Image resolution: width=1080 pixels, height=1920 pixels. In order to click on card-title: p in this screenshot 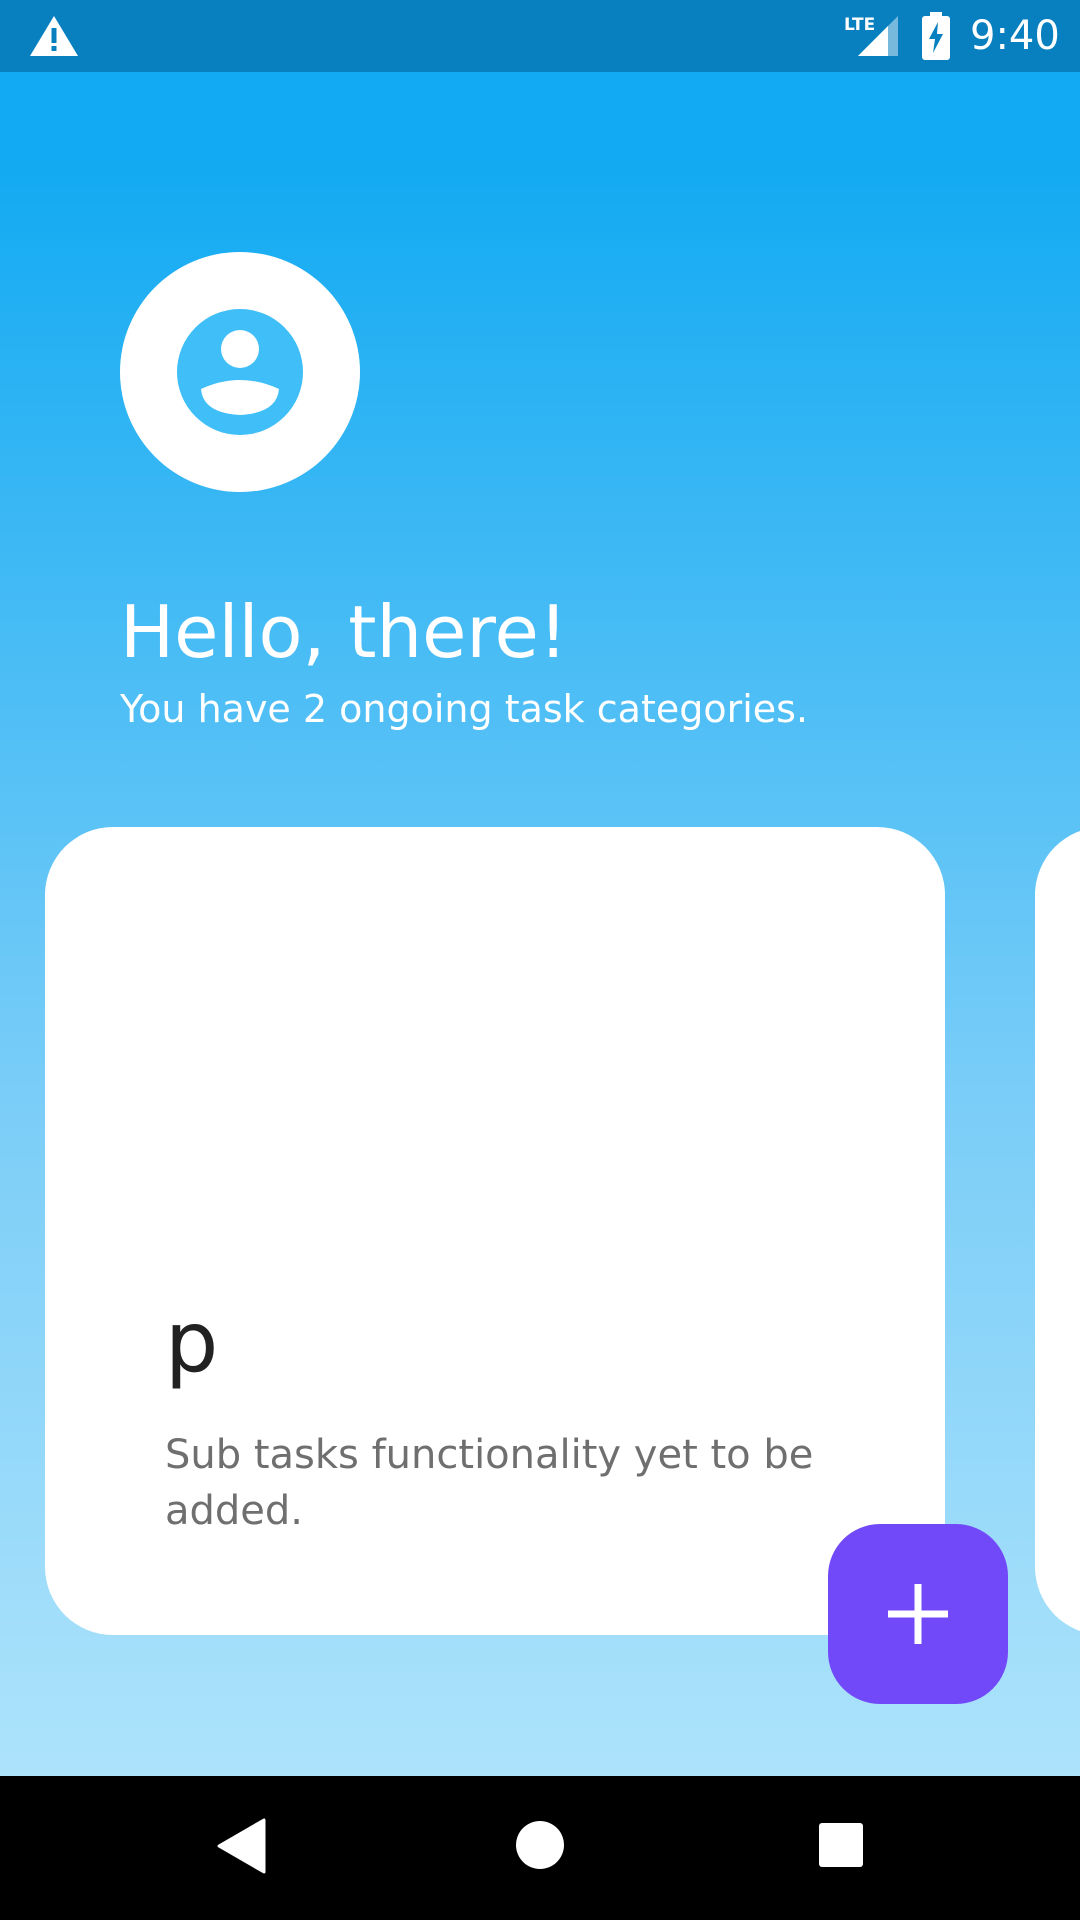, I will do `click(192, 1342)`.